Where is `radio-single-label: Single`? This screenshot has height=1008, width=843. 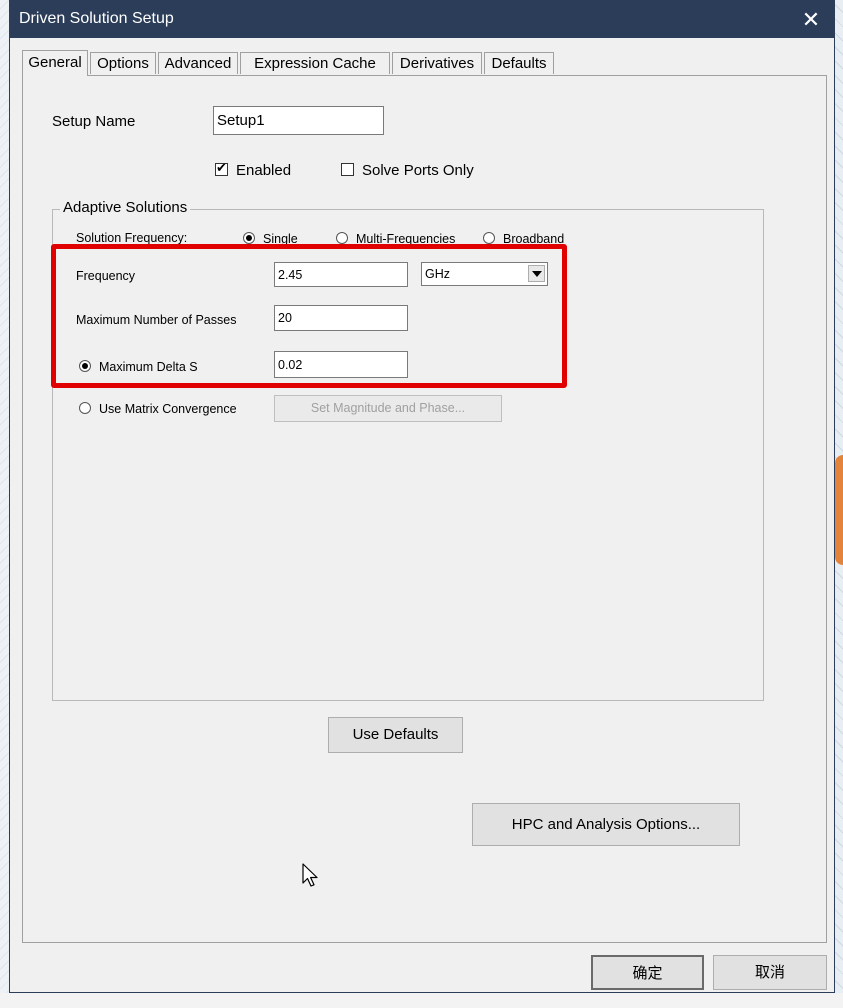
radio-single-label: Single is located at coordinates (280, 239).